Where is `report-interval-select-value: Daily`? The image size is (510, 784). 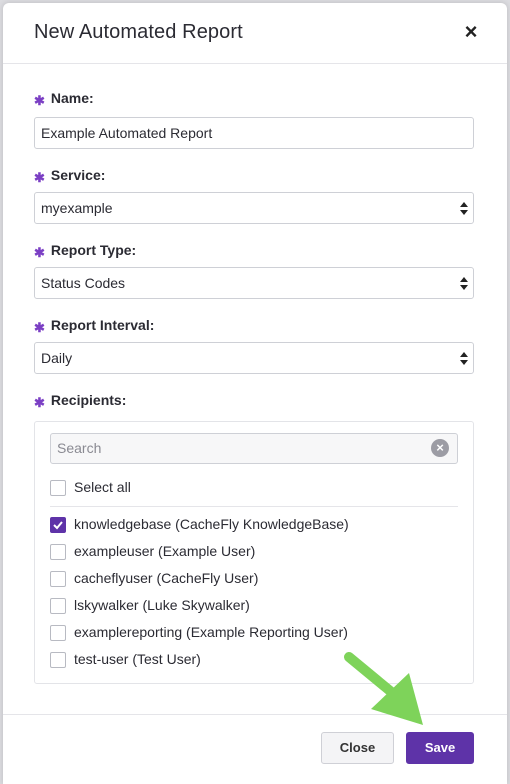
report-interval-select-value: Daily is located at coordinates (57, 358).